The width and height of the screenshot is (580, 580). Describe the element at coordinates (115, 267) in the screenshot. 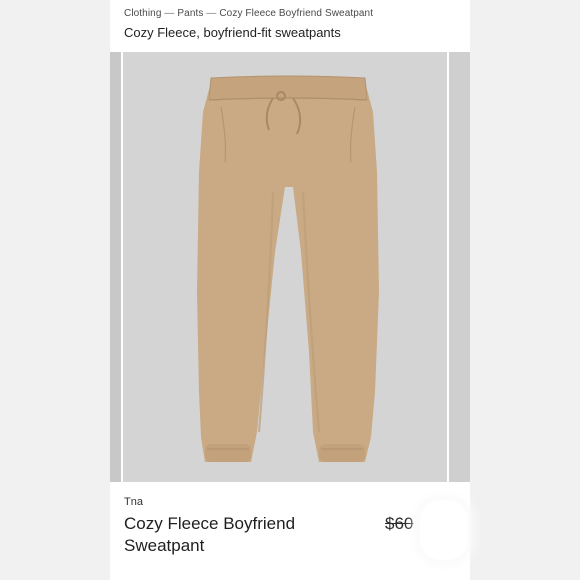

I see `previous-image-peek` at that location.